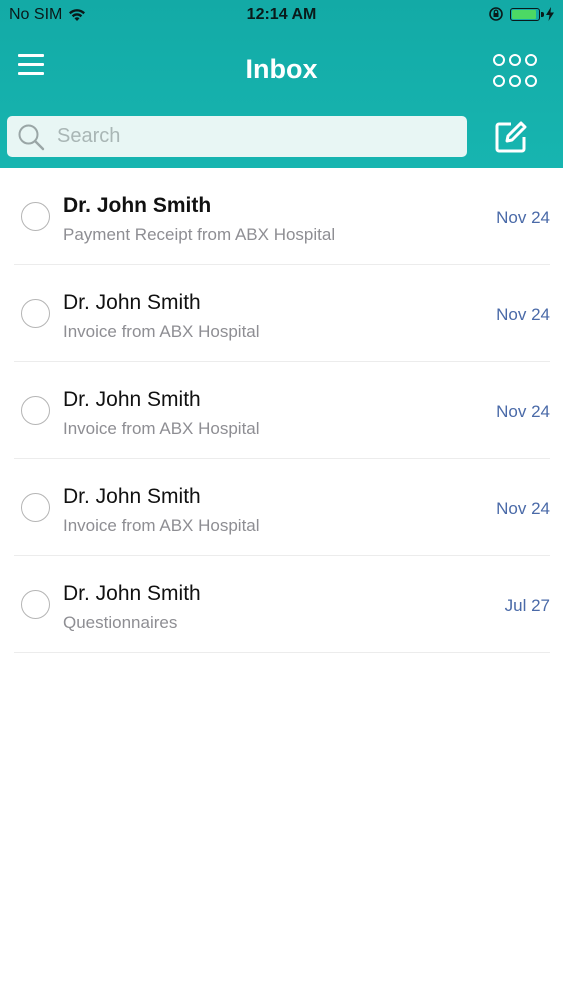 The image size is (563, 1000). Describe the element at coordinates (247, 136) in the screenshot. I see `search-input` at that location.